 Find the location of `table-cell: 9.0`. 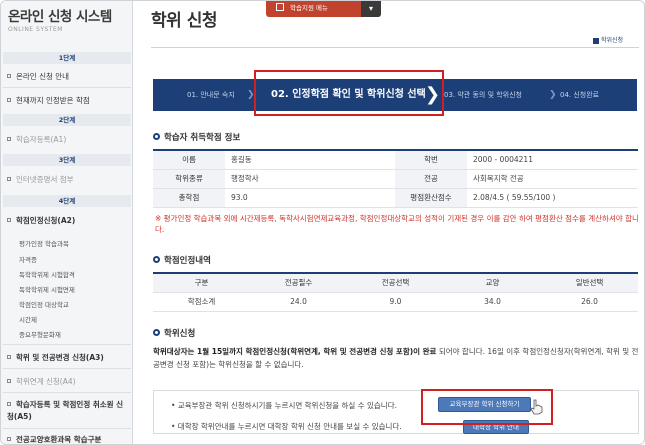

table-cell: 9.0 is located at coordinates (395, 302).